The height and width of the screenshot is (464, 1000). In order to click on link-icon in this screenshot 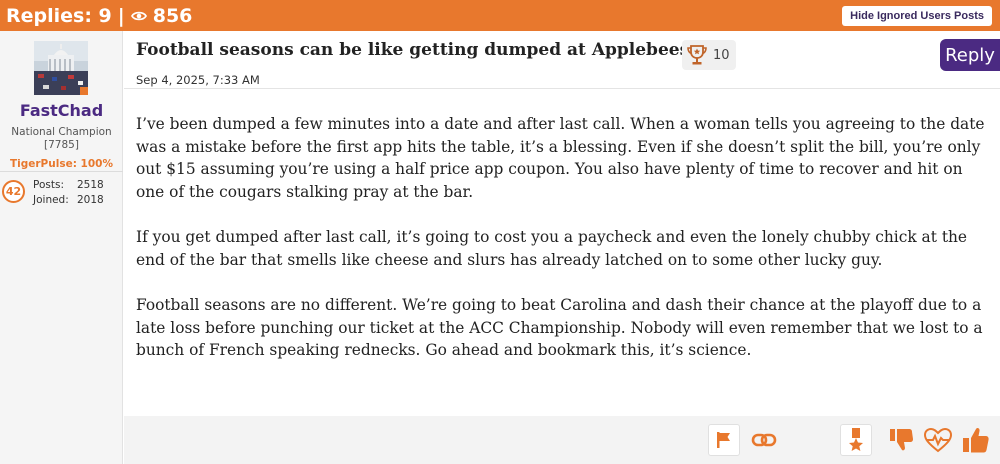, I will do `click(764, 440)`.